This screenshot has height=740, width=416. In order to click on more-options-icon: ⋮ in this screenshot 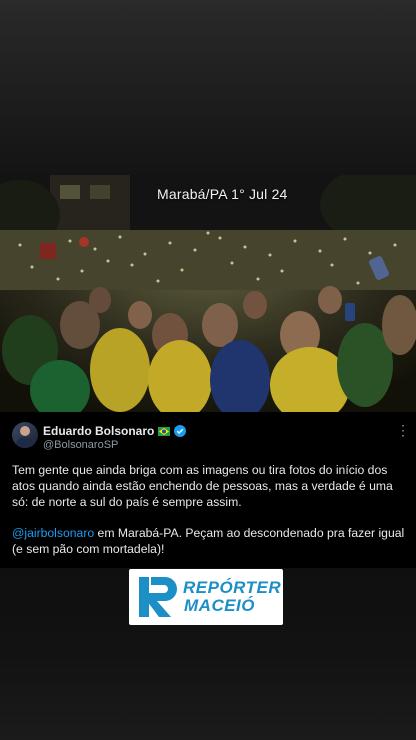, I will do `click(403, 430)`.